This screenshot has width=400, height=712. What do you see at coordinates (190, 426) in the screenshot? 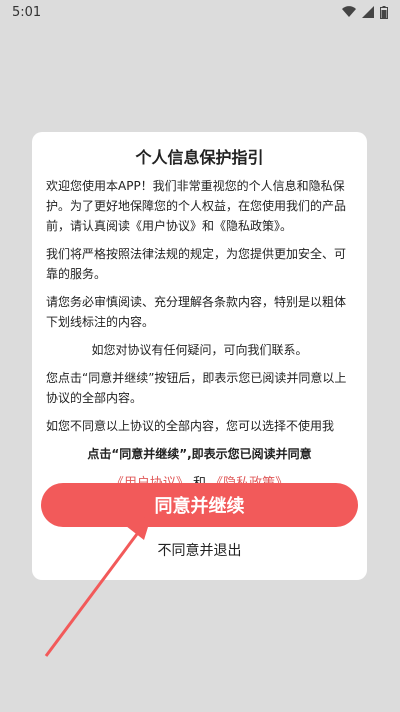
I see `paragraph-disagree: 如您不同意以上协议的全部内容，您可以选择不使用我` at bounding box center [190, 426].